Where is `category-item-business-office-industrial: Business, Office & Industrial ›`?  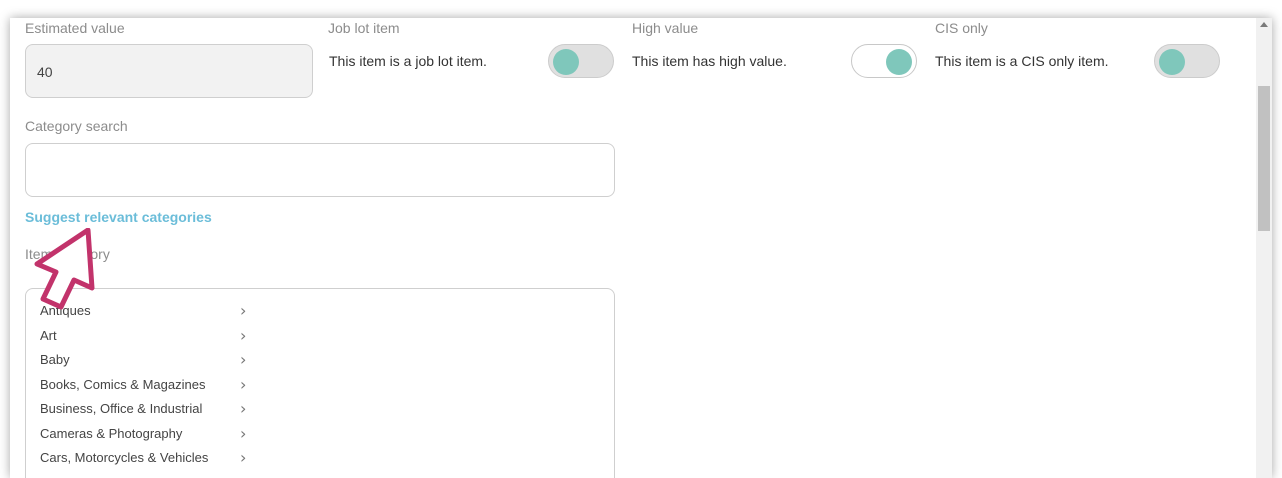
category-item-business-office-industrial: Business, Office & Industrial › is located at coordinates (141, 408).